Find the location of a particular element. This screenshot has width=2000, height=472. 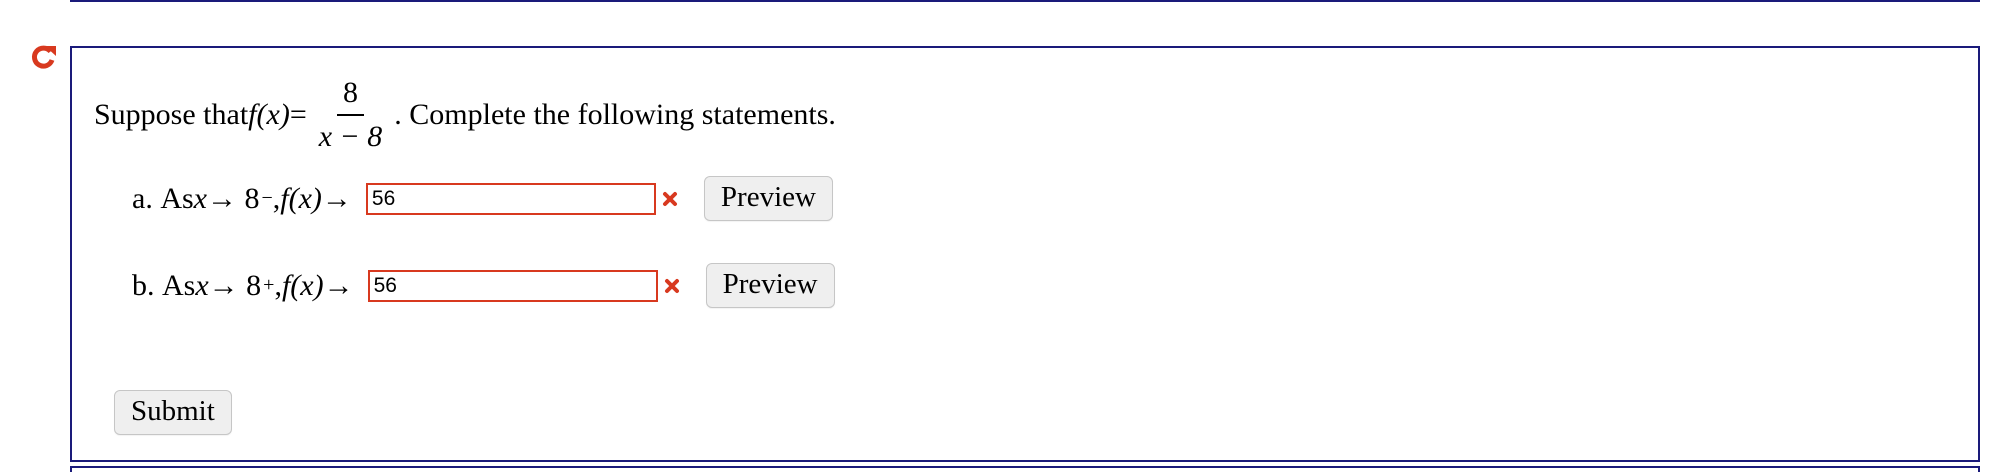

function-name: f(x) is located at coordinates (269, 114).